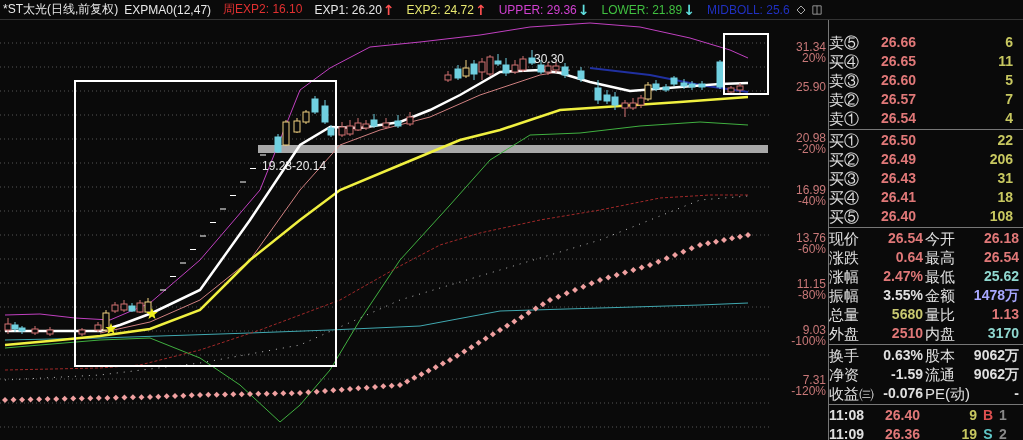 Image resolution: width=1023 pixels, height=440 pixels. Describe the element at coordinates (811, 201) in the screenshot. I see `axis-percent: -40%` at that location.